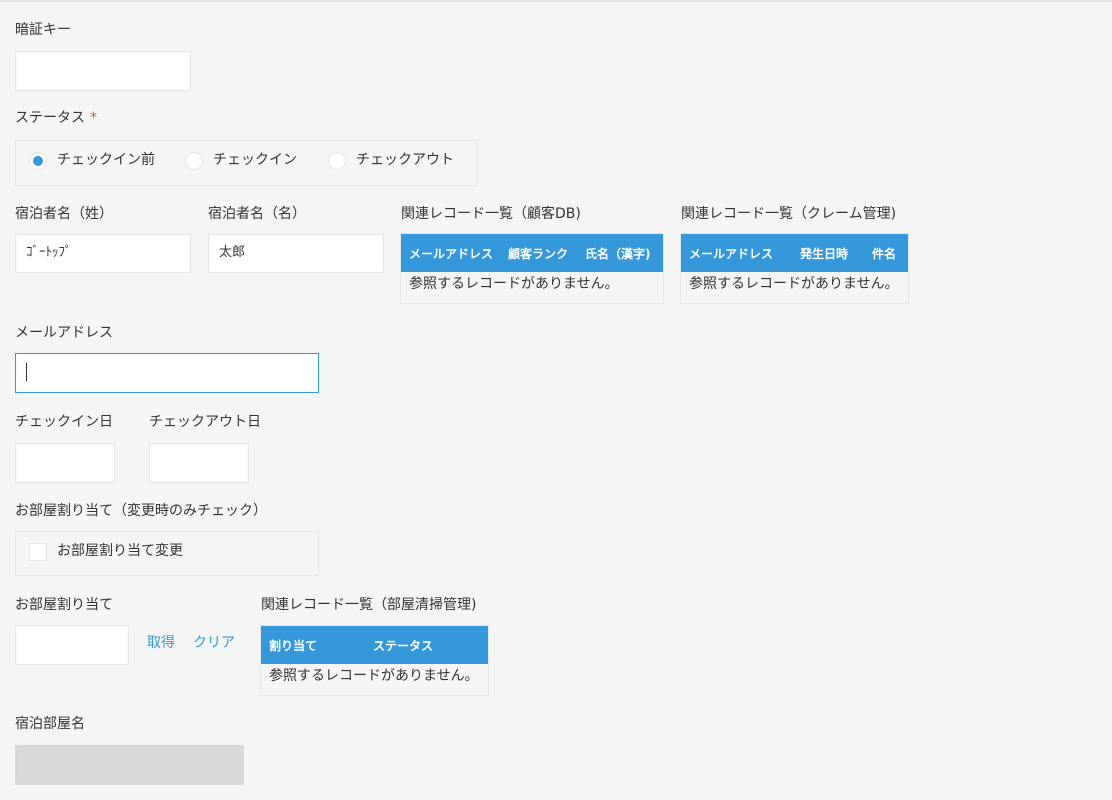 This screenshot has width=1112, height=800. Describe the element at coordinates (64, 422) in the screenshot. I see `checkin-date-label: チェックイン日` at that location.